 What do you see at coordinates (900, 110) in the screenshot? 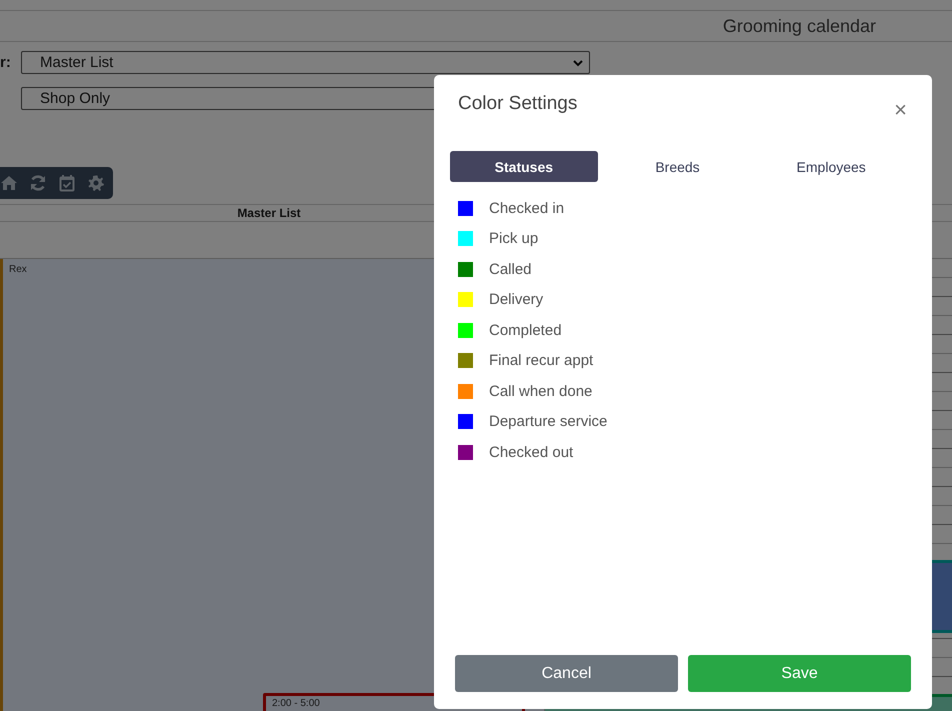
I see `close-button: ×` at bounding box center [900, 110].